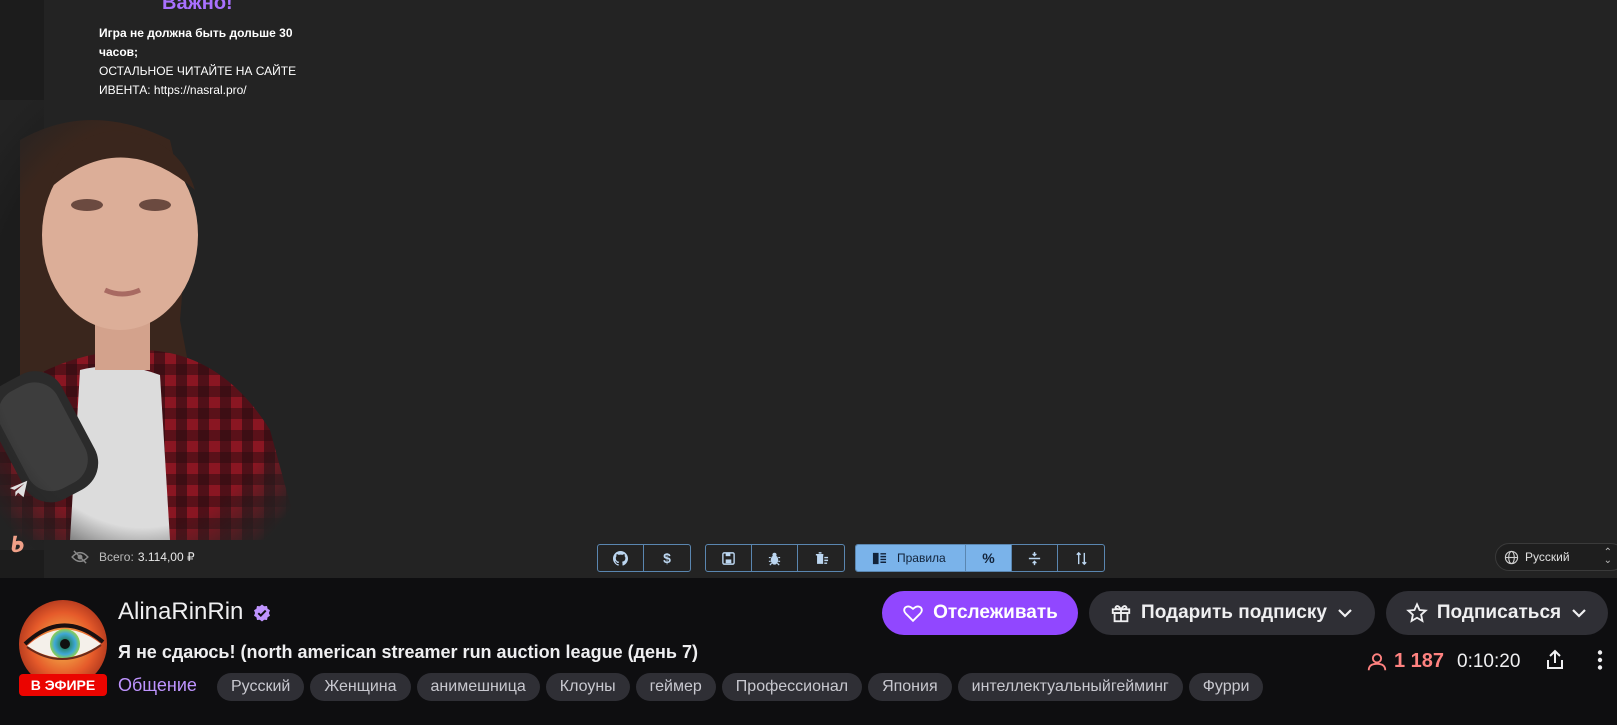 This screenshot has width=1617, height=725. What do you see at coordinates (478, 687) in the screenshot?
I see `tag: анимешница` at bounding box center [478, 687].